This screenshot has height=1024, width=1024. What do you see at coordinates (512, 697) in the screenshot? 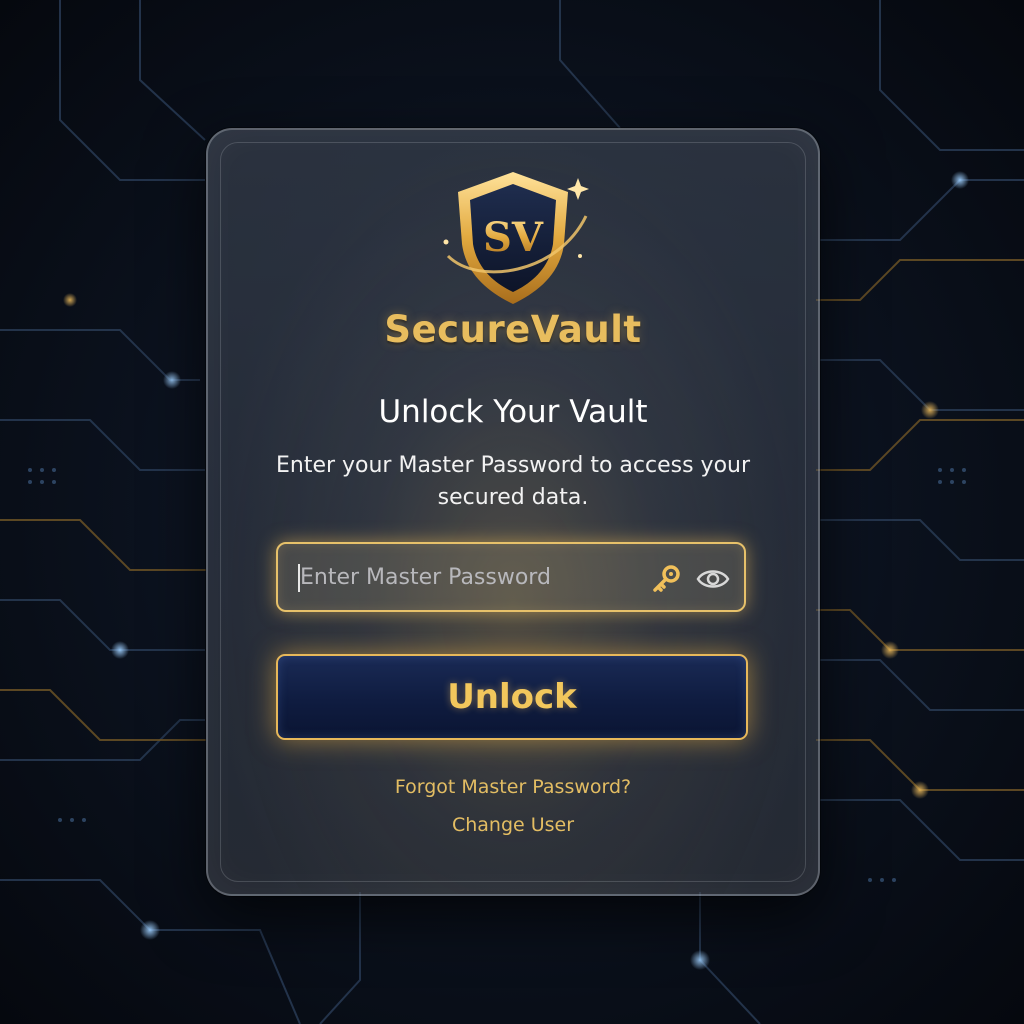
I see `unlock-button: Unlock` at bounding box center [512, 697].